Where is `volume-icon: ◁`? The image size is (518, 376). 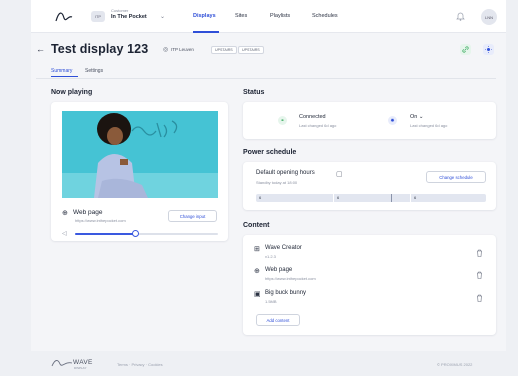
volume-icon: ◁ is located at coordinates (64, 234).